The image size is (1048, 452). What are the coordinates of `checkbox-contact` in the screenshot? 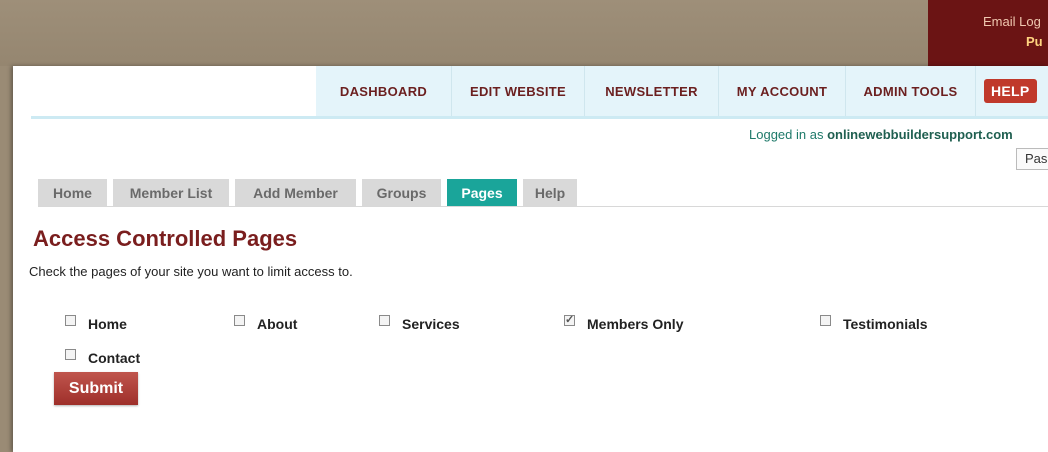 It's located at (70, 354).